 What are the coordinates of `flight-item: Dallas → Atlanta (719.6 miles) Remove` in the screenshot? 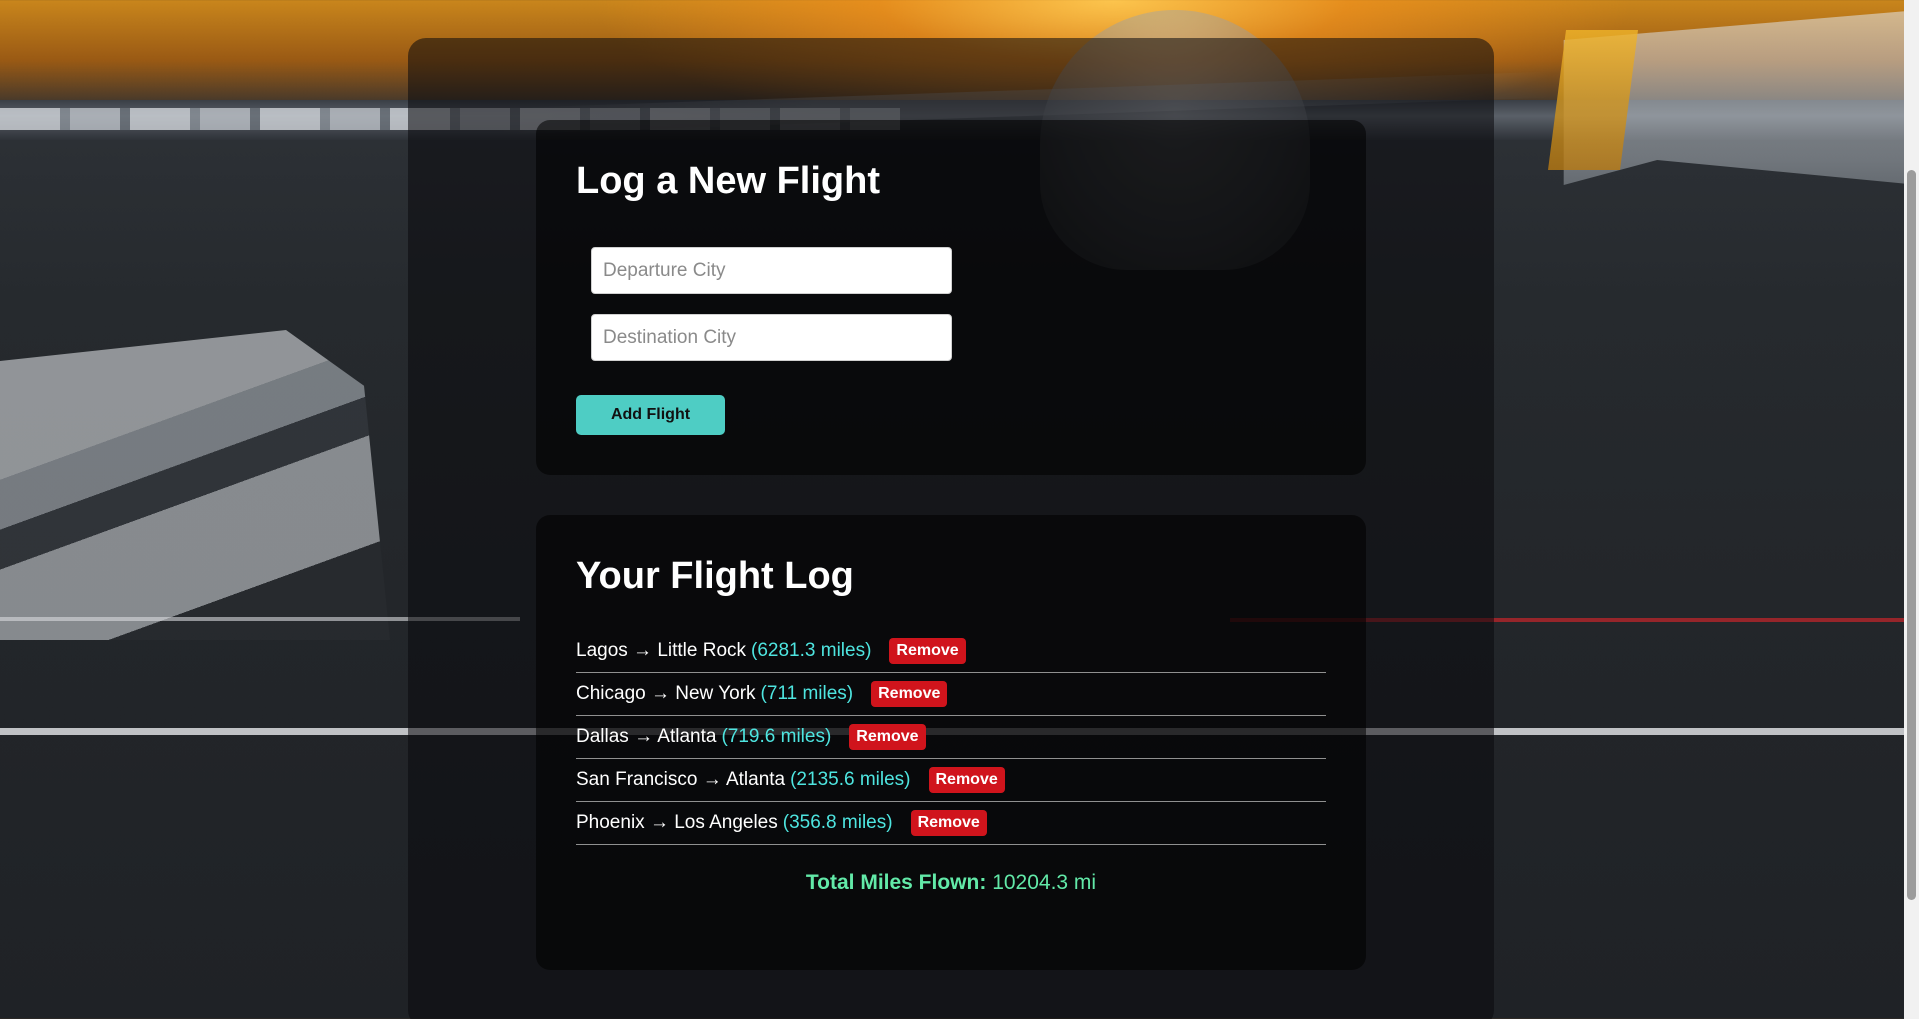 It's located at (951, 737).